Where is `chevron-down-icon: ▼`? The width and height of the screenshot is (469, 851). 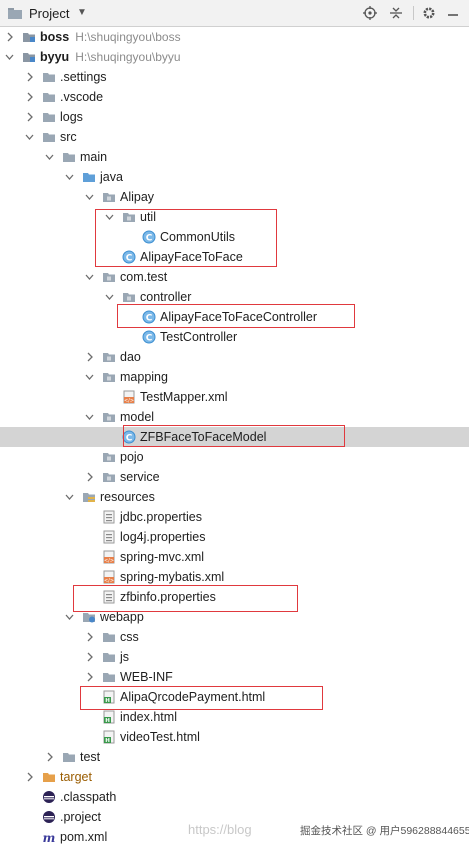 chevron-down-icon: ▼ is located at coordinates (82, 12).